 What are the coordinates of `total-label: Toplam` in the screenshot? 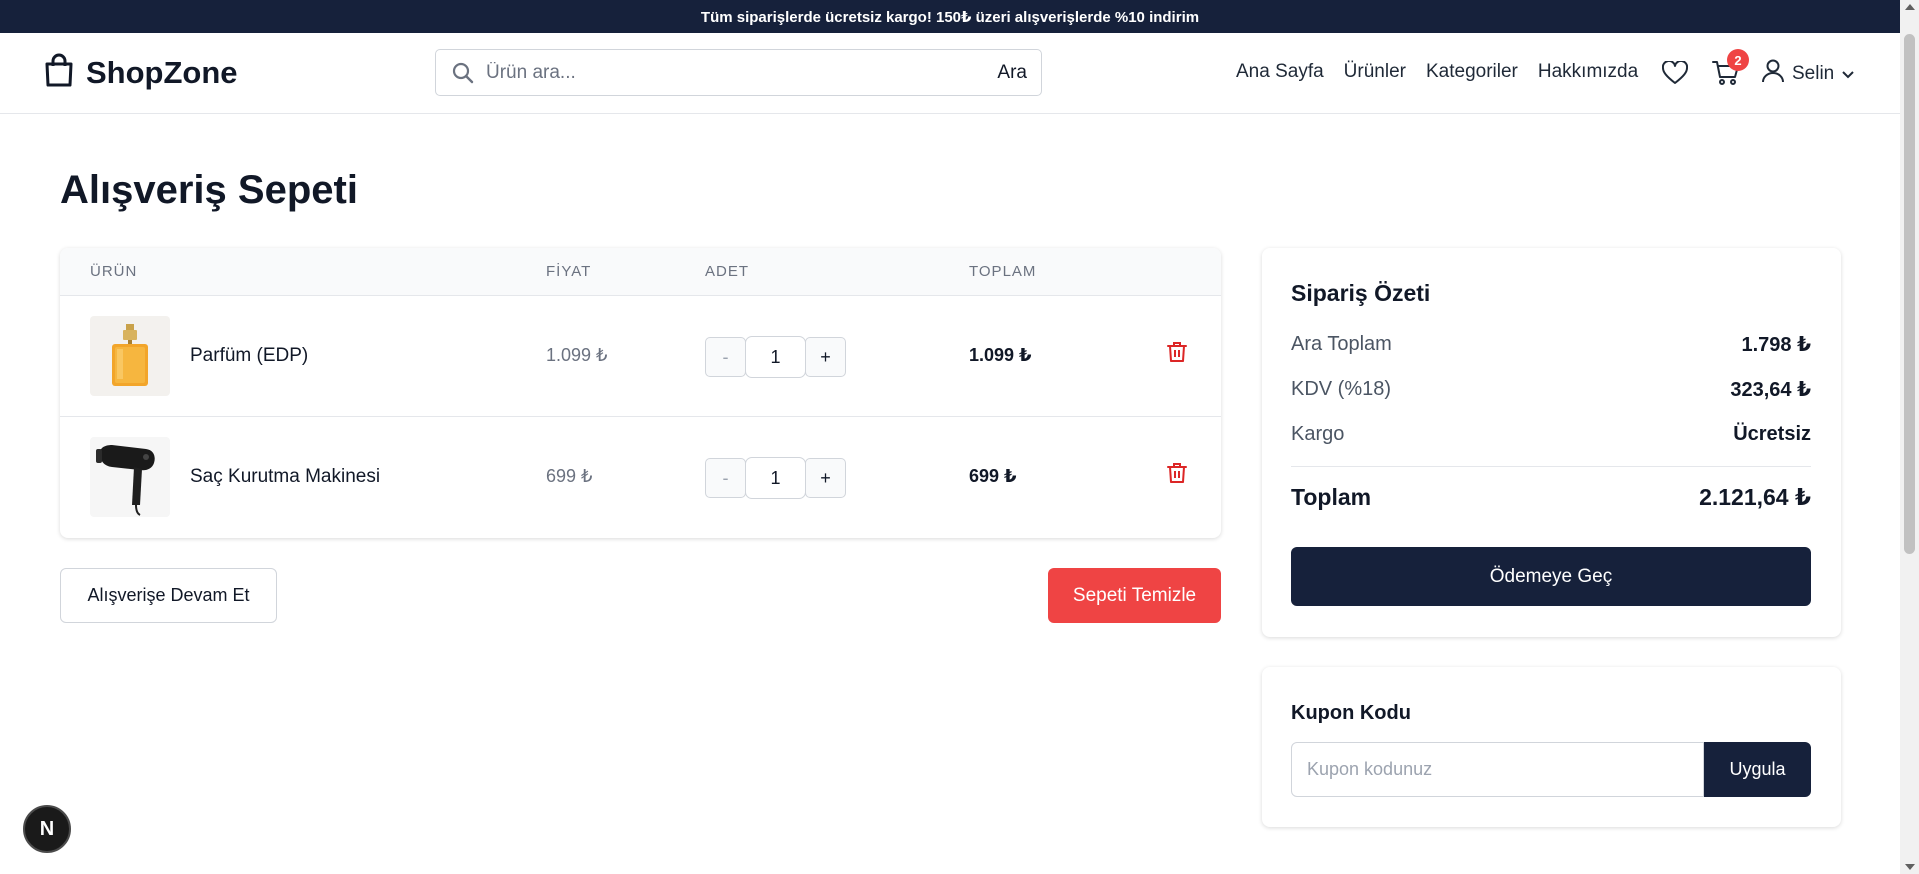 It's located at (1331, 497).